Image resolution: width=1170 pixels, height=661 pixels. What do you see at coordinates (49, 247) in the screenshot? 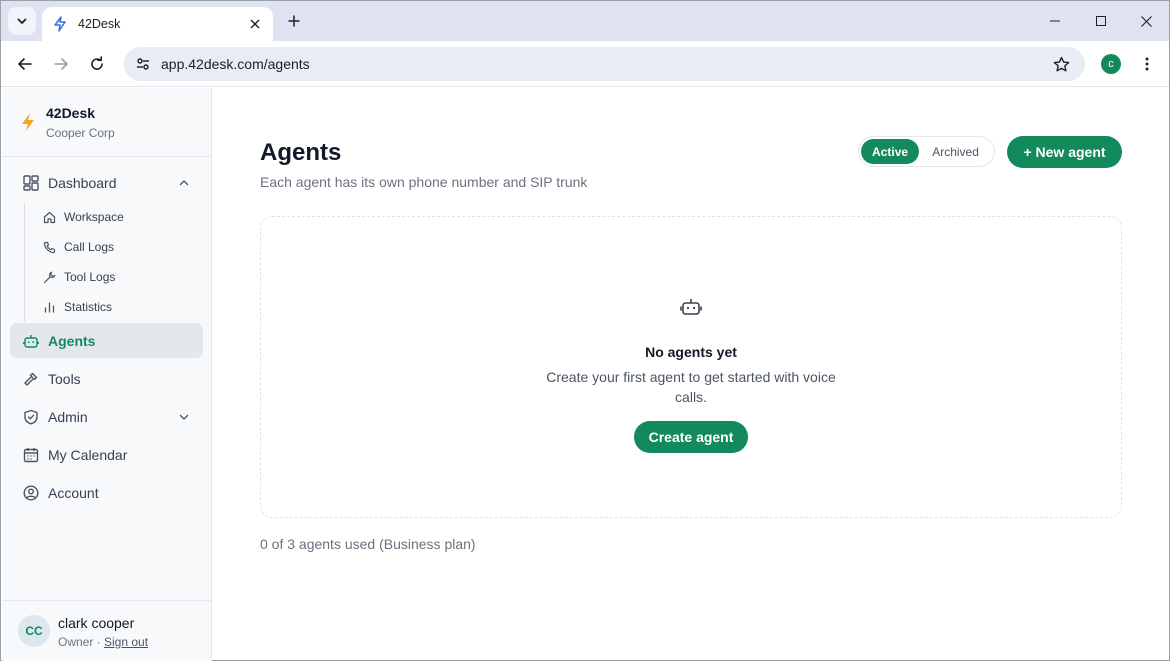
I see `phone-icon` at bounding box center [49, 247].